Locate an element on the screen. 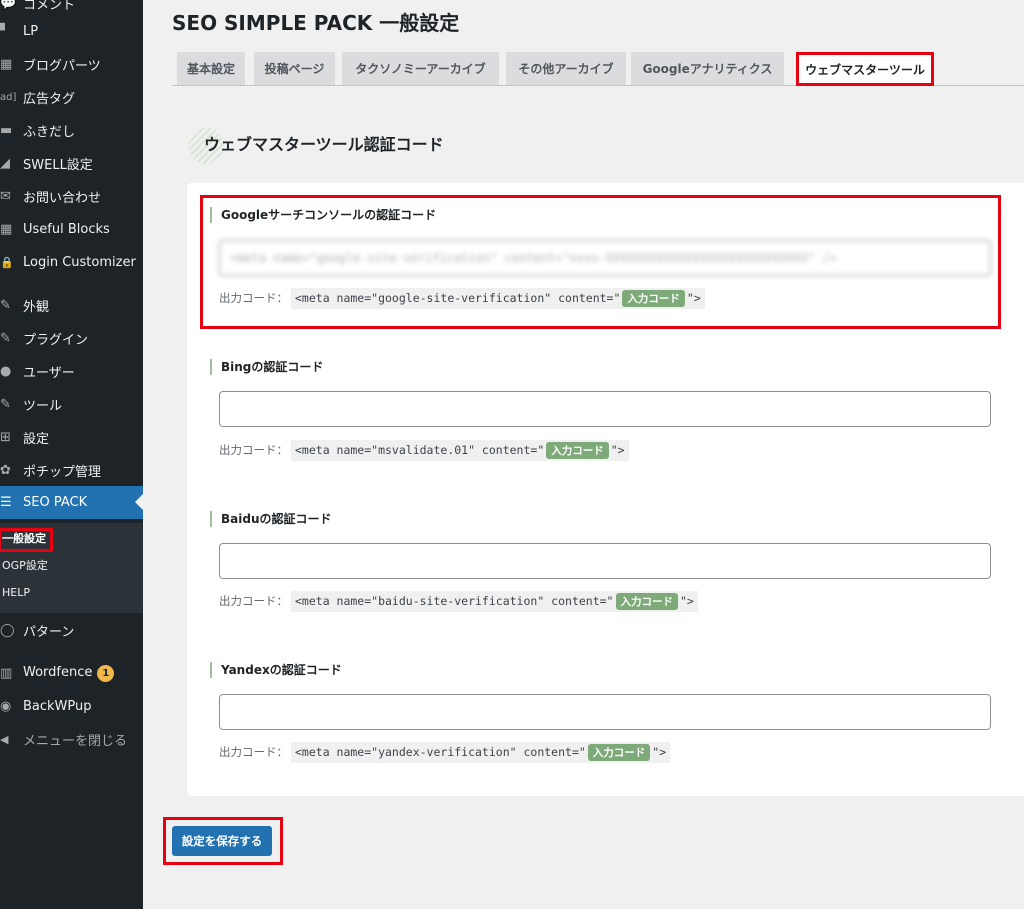  tab-taxonomy-archive: タクソノミーアーカイブ is located at coordinates (420, 68).